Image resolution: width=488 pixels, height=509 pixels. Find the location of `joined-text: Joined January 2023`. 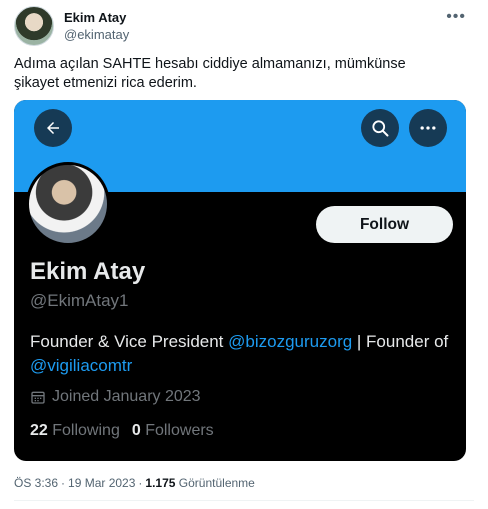

joined-text: Joined January 2023 is located at coordinates (126, 396).